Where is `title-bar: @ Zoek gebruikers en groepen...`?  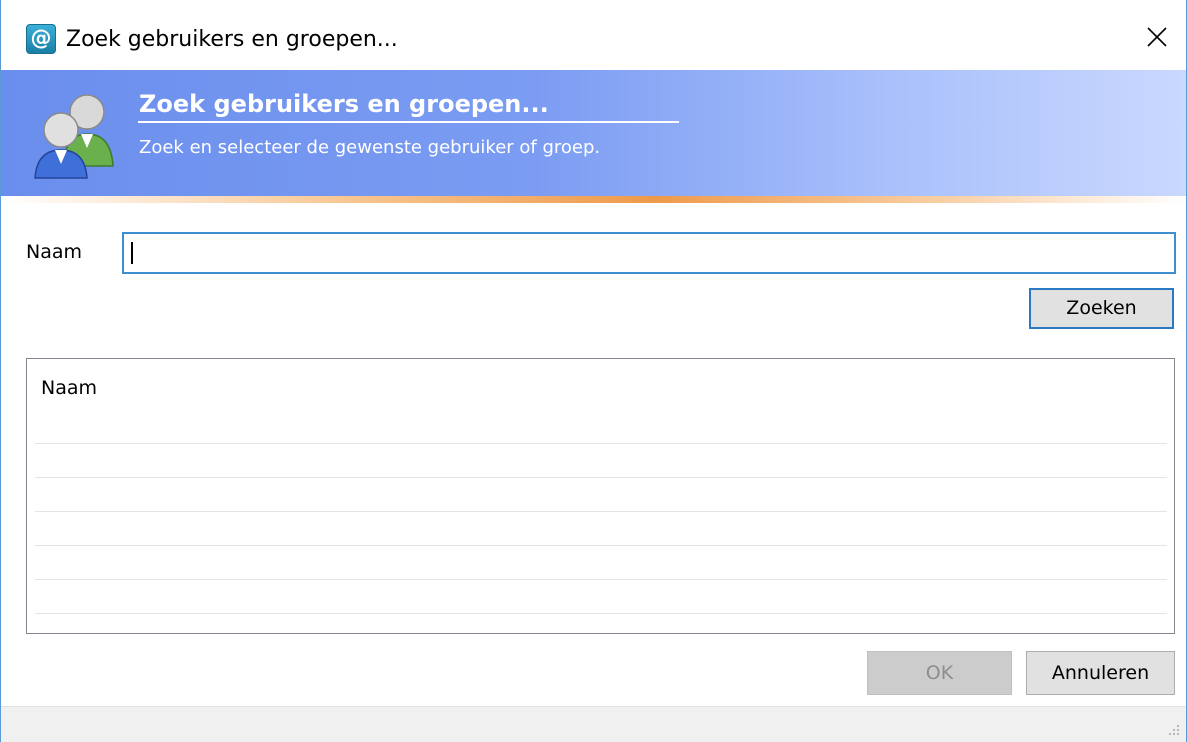
title-bar: @ Zoek gebruikers en groepen... is located at coordinates (593, 35).